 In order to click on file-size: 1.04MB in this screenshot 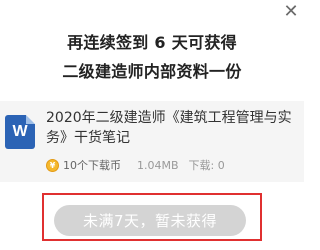, I will do `click(158, 165)`.